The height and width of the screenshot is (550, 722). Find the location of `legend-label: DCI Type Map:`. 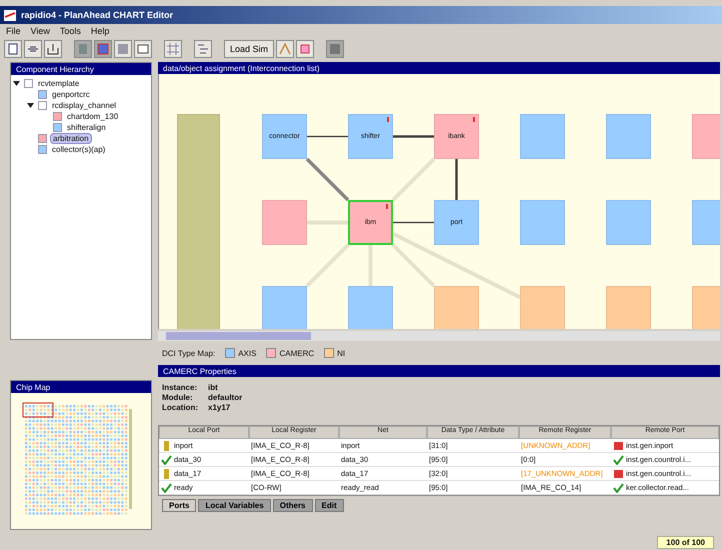

legend-label: DCI Type Map: is located at coordinates (189, 353).